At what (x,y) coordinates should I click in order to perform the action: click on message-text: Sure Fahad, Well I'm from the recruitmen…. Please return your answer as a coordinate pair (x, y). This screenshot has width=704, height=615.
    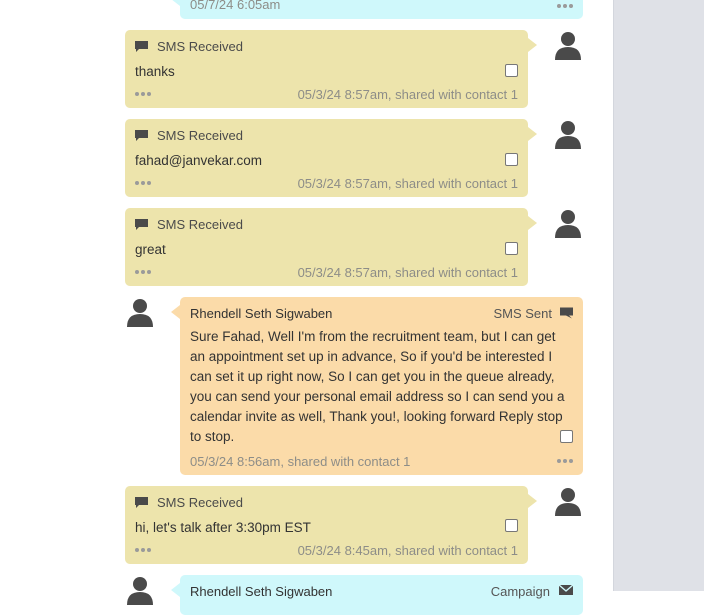
    Looking at the image, I should click on (377, 386).